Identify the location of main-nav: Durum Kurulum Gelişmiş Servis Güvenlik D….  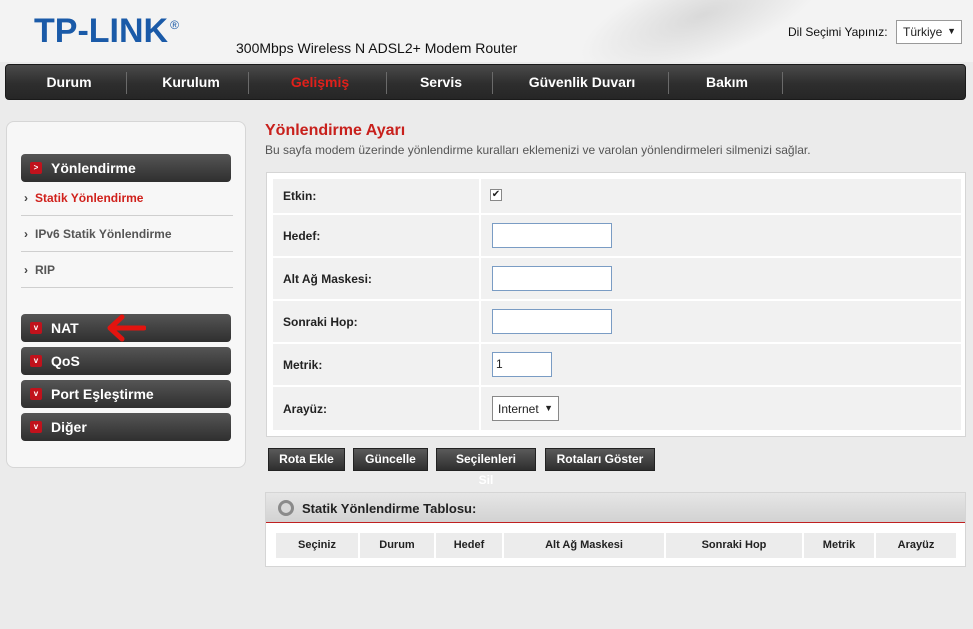
(485, 82).